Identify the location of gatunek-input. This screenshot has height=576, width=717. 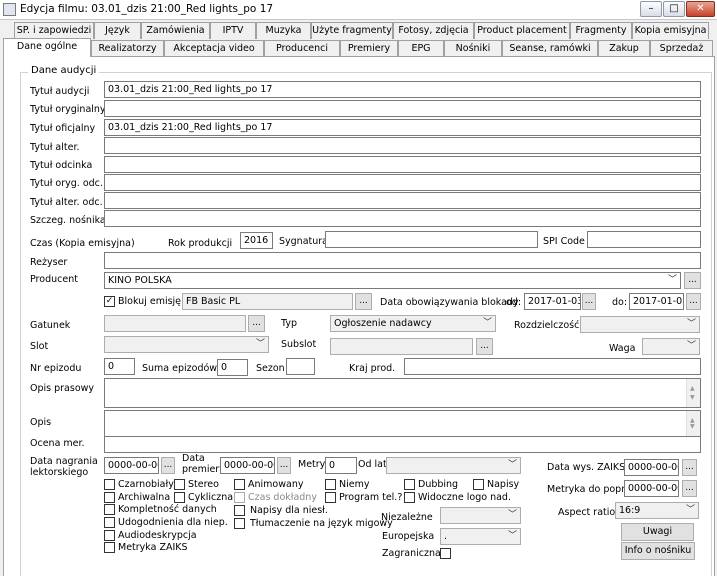
(175, 323).